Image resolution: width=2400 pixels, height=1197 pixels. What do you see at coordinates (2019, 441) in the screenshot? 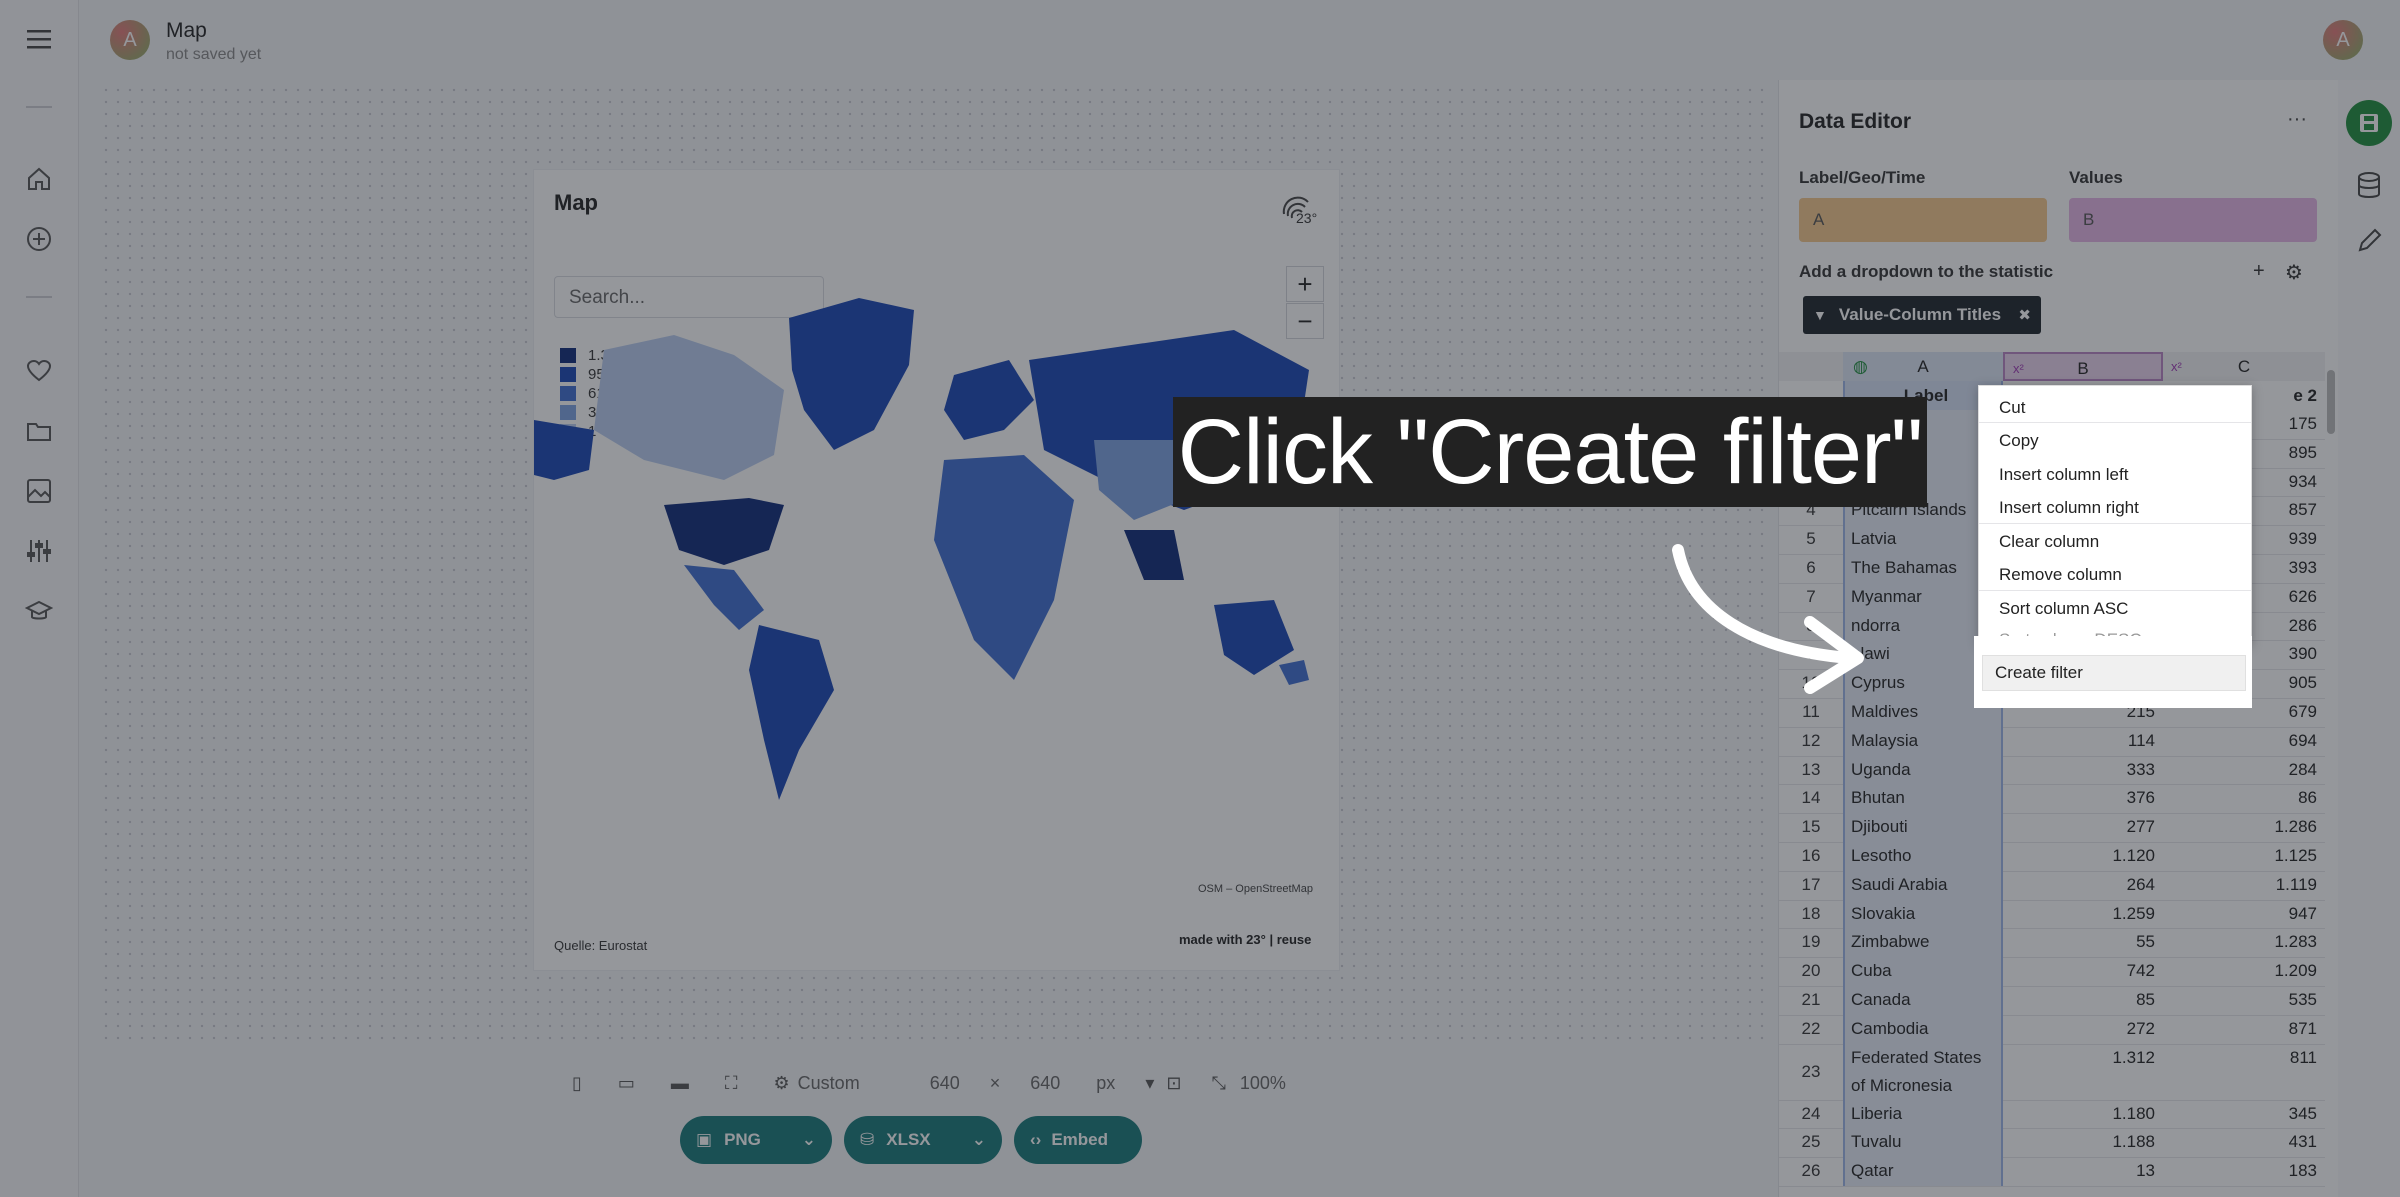
I see `menu-item-copy: Copy` at bounding box center [2019, 441].